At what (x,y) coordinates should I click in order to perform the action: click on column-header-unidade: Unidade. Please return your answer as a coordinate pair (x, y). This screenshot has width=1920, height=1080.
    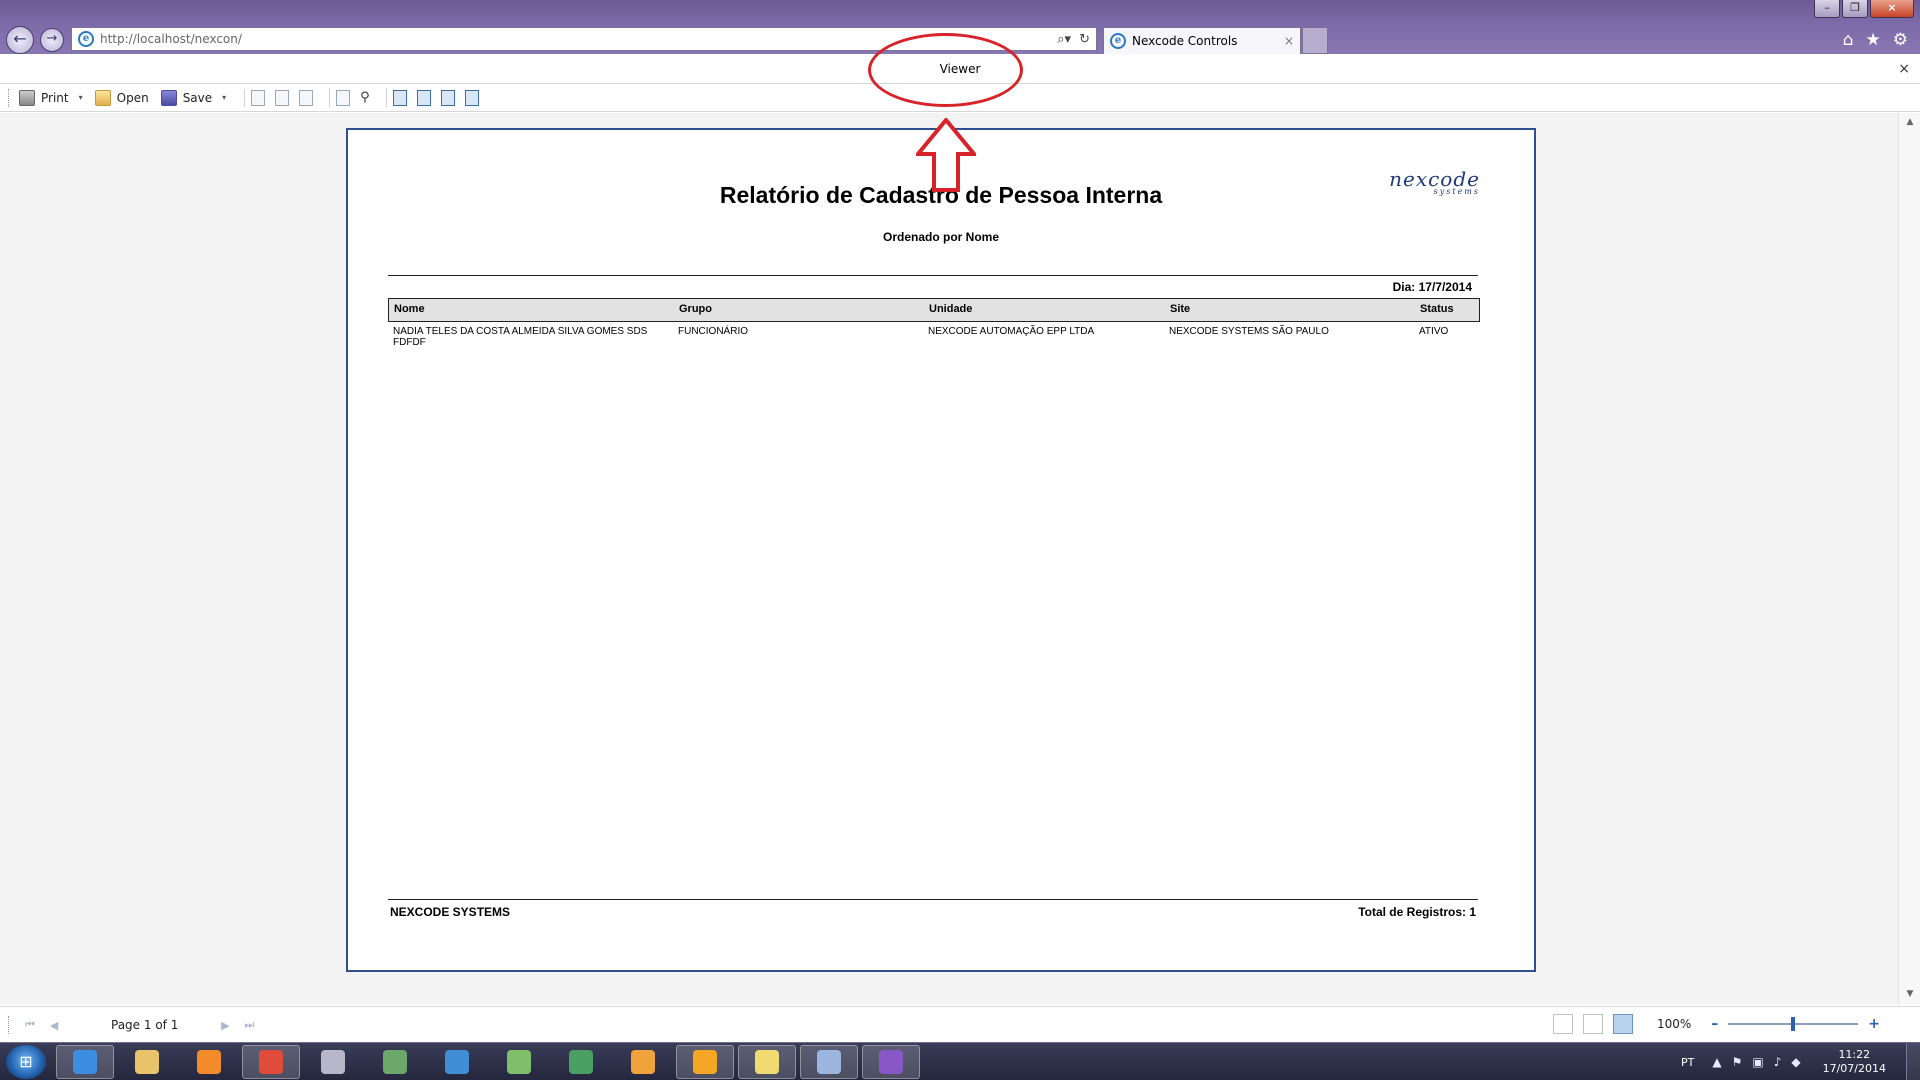
    Looking at the image, I should click on (951, 309).